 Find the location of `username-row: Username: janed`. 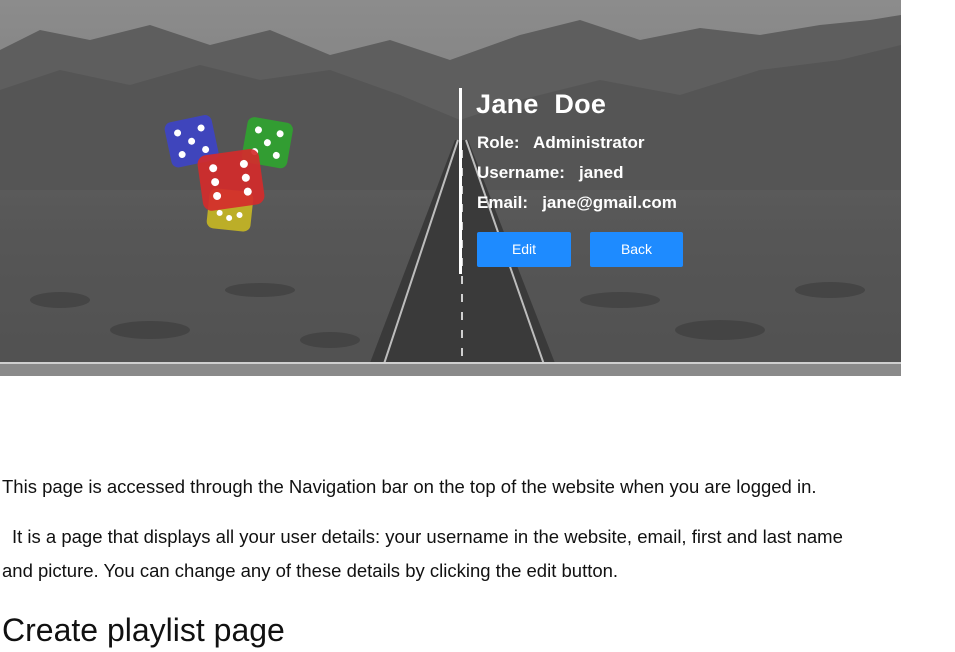

username-row: Username: janed is located at coordinates (550, 173).